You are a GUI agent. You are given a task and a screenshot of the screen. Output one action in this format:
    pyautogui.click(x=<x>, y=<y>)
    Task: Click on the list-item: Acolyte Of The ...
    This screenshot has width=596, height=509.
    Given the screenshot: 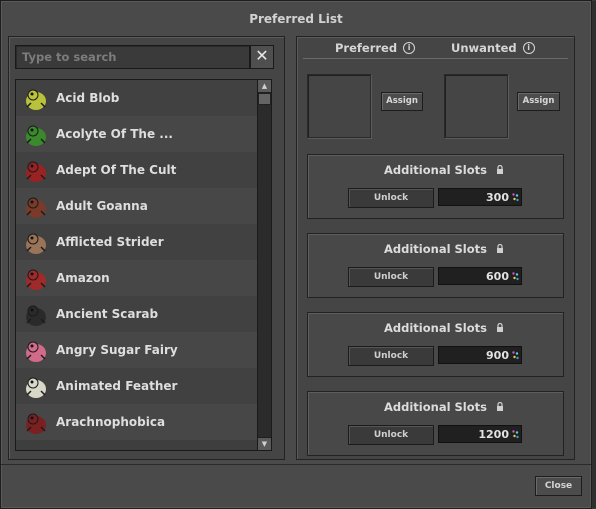 What is the action you would take?
    pyautogui.click(x=136, y=134)
    